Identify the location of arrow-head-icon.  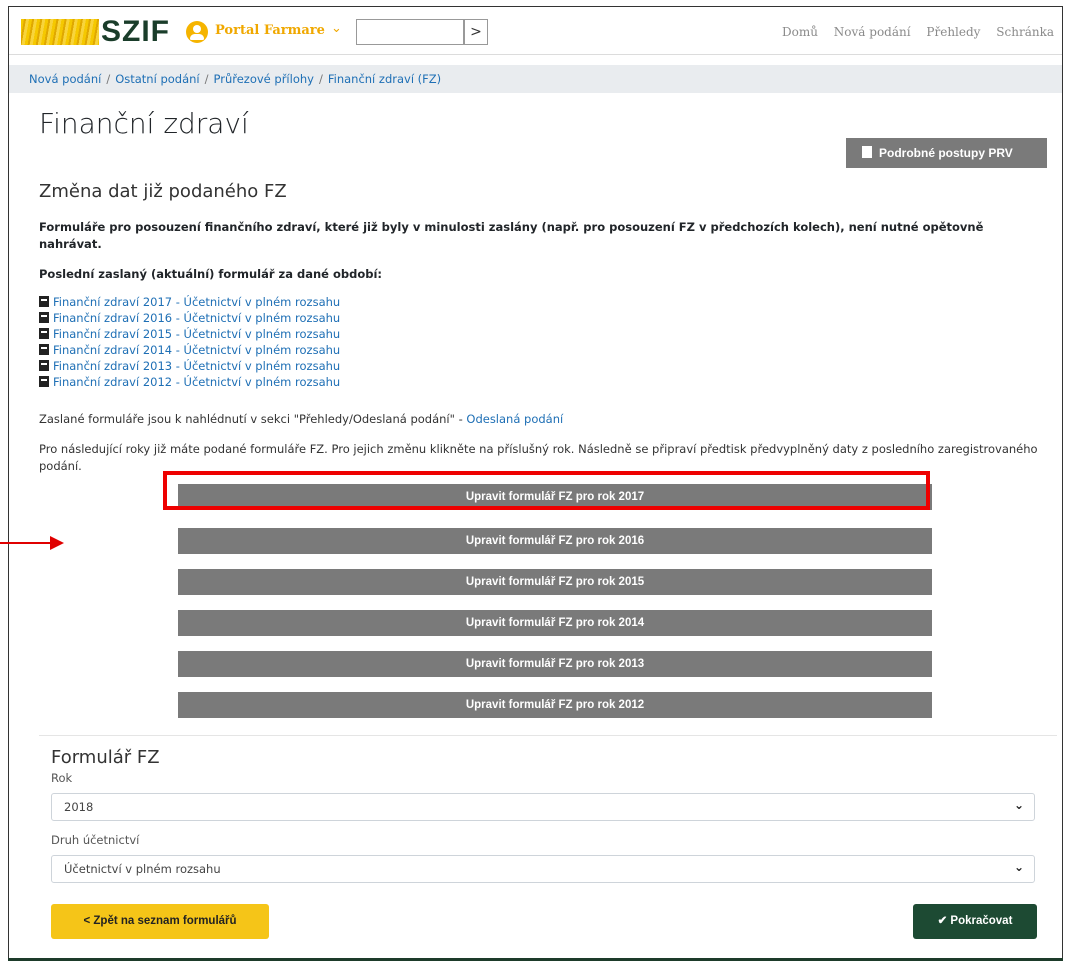
(57, 543).